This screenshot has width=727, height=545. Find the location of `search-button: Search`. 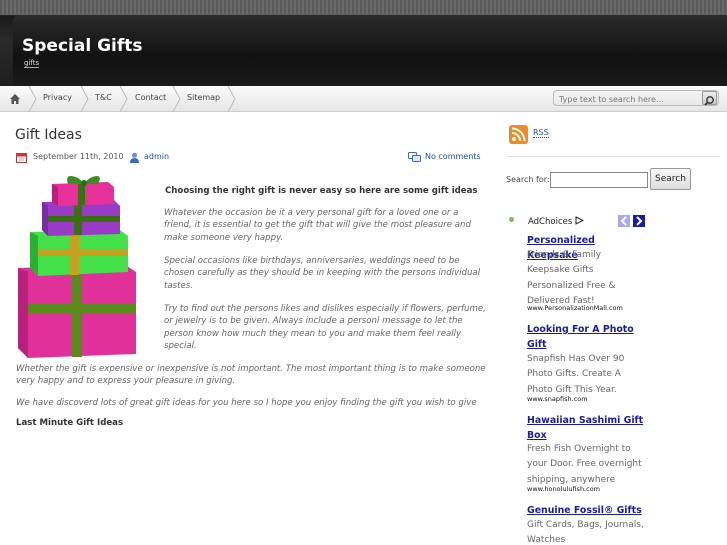

search-button: Search is located at coordinates (670, 179).